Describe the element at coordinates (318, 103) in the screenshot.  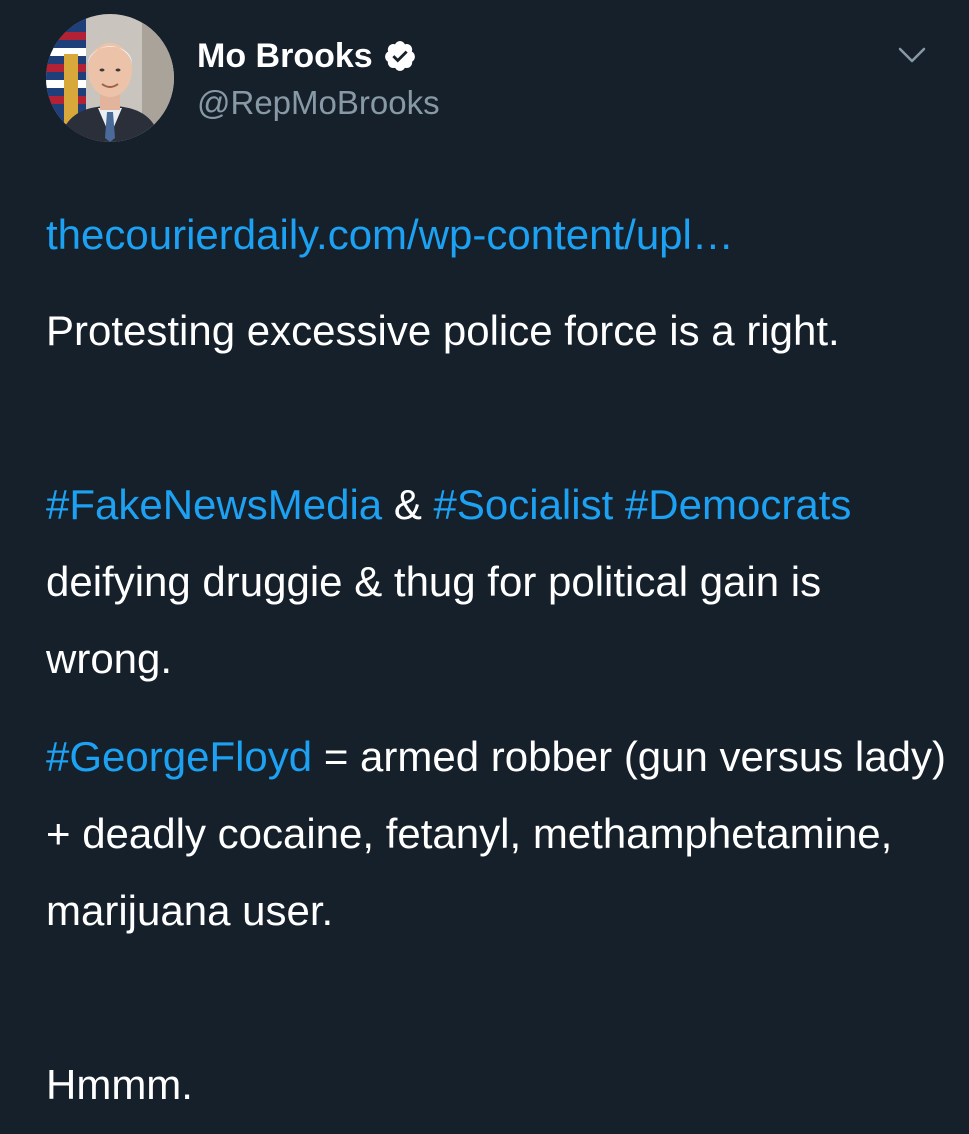
I see `author-handle: @RepMoBrooks` at that location.